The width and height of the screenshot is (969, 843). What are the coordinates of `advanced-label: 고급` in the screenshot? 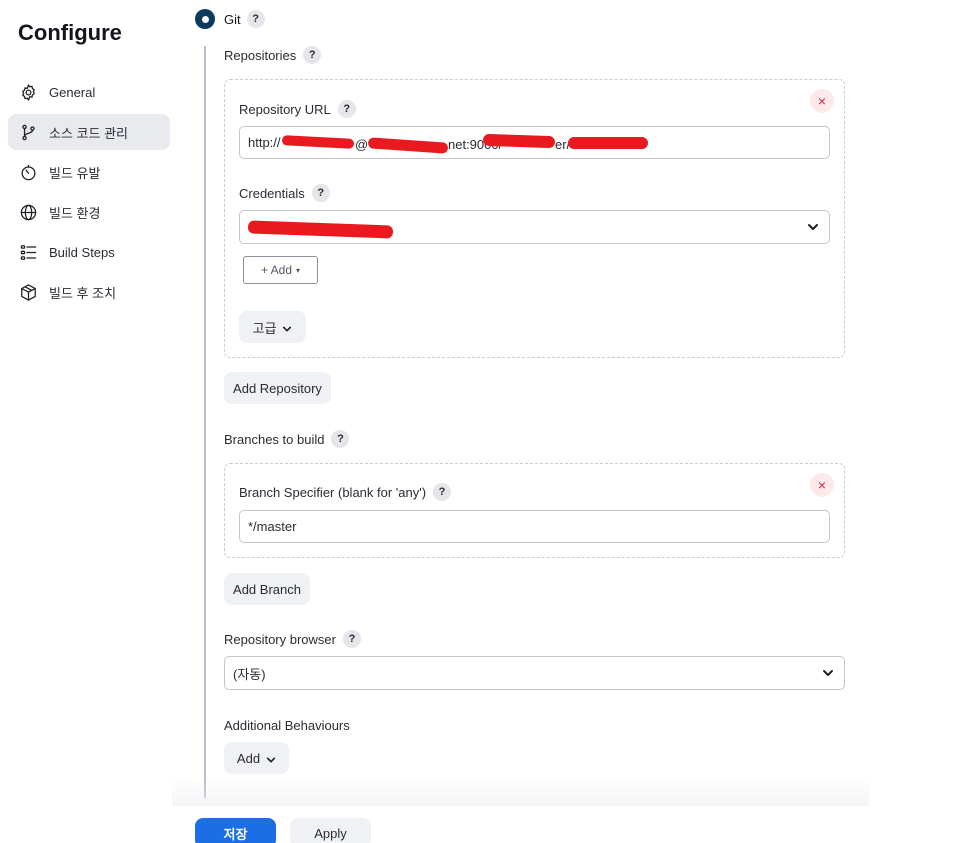 It's located at (264, 328).